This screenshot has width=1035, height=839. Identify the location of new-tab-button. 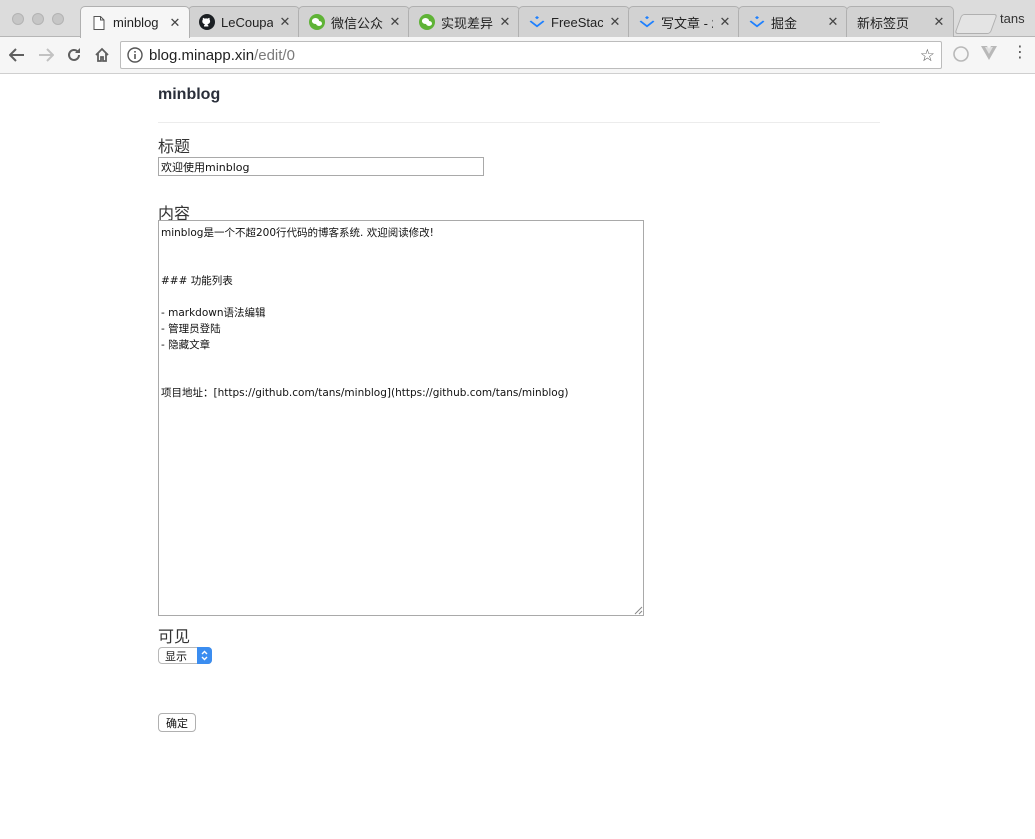
(976, 24).